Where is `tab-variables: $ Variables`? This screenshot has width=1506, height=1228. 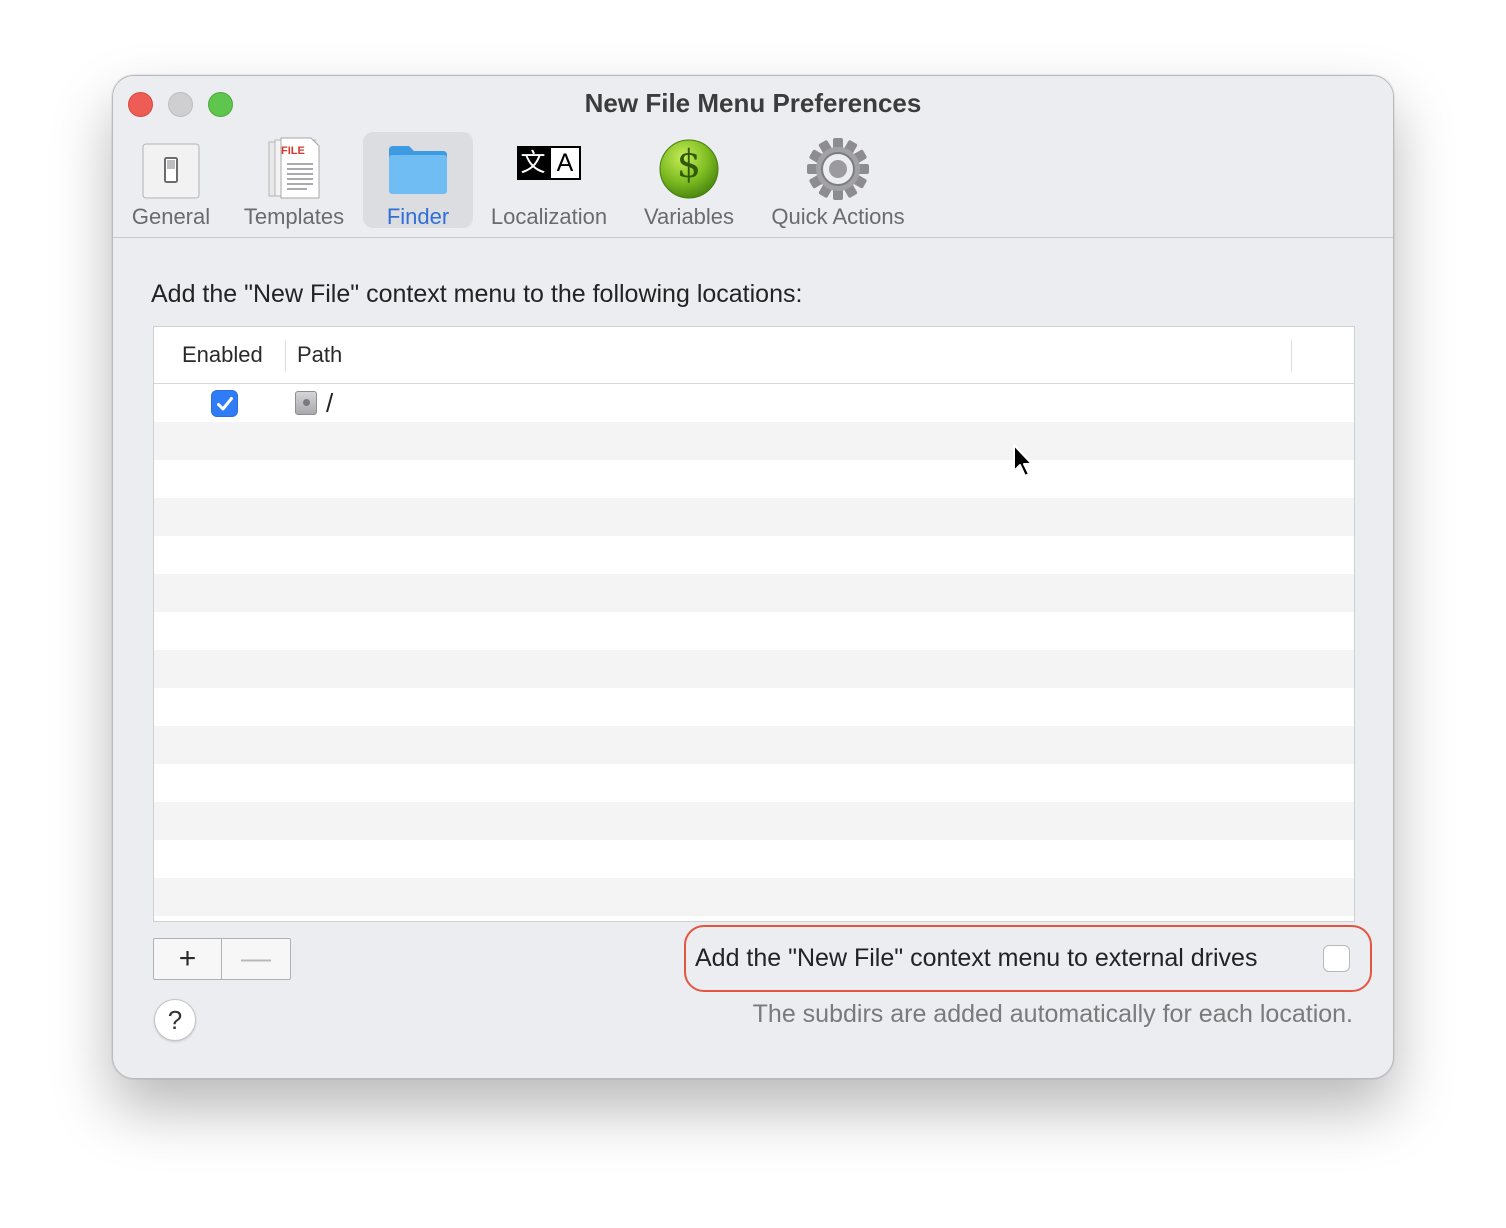 tab-variables: $ Variables is located at coordinates (689, 180).